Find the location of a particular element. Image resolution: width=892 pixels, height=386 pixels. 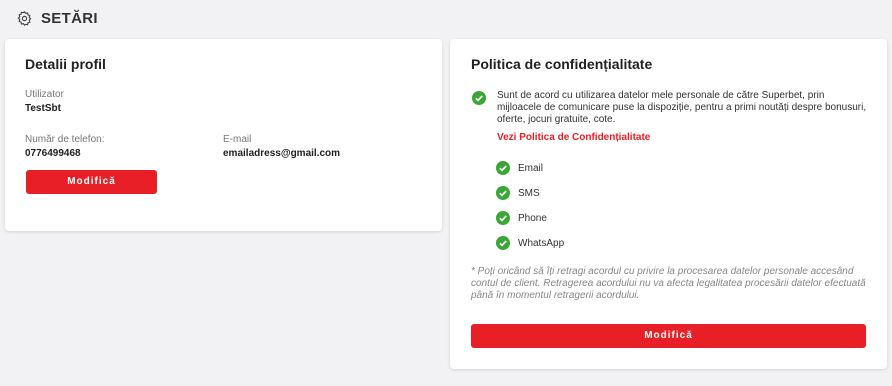

edit-profile-button: Modifică is located at coordinates (91, 182).